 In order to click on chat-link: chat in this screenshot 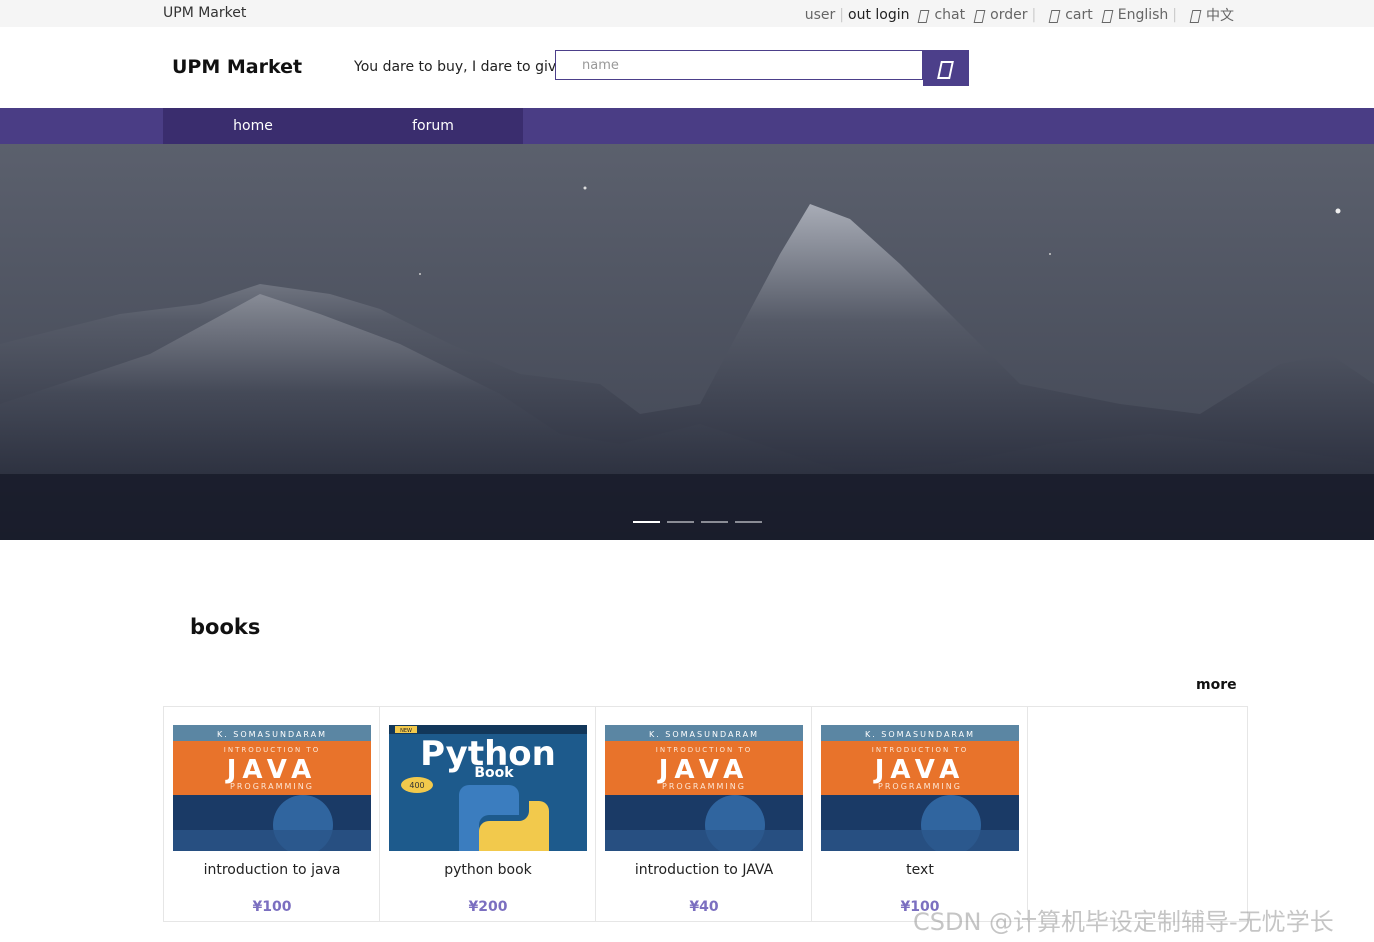, I will do `click(949, 15)`.